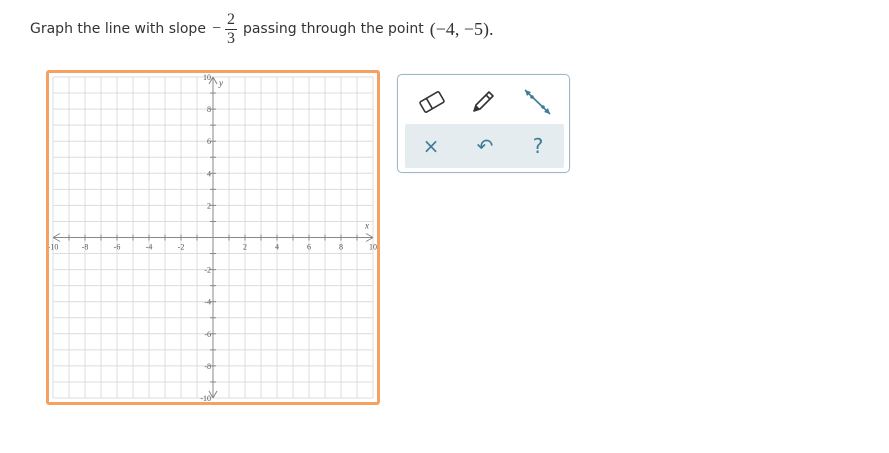  What do you see at coordinates (341, 247) in the screenshot?
I see `x-tick-label: 8` at bounding box center [341, 247].